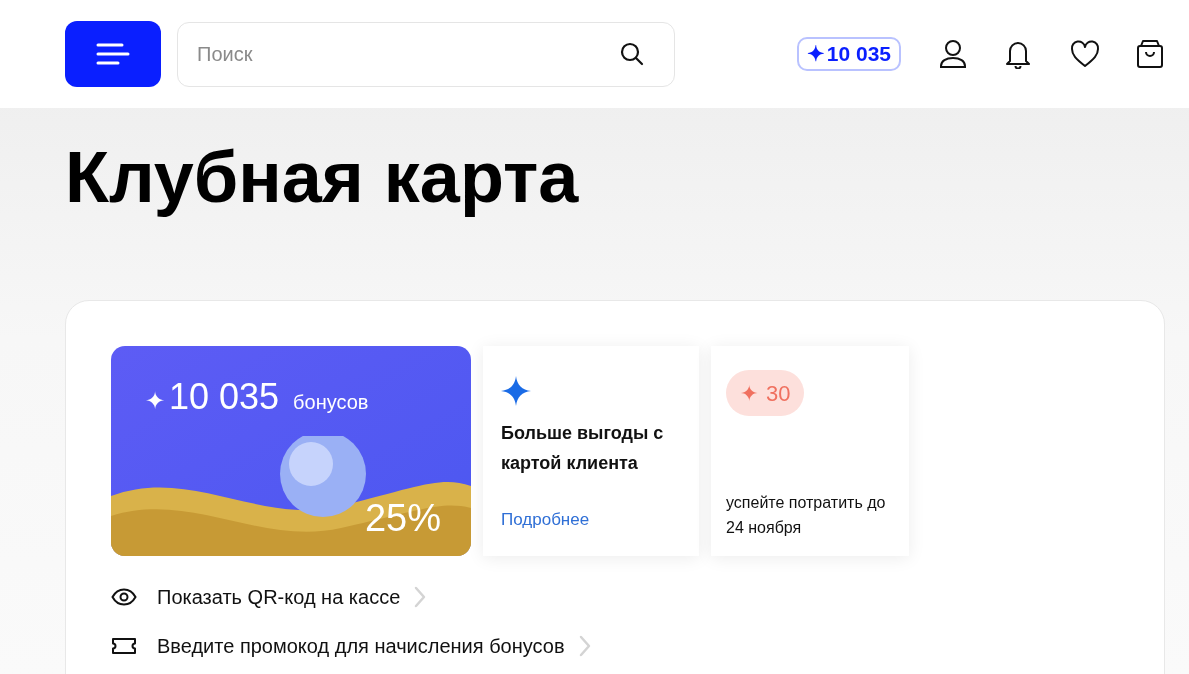 The width and height of the screenshot is (1189, 674). I want to click on sparkle-icon, so click(516, 391).